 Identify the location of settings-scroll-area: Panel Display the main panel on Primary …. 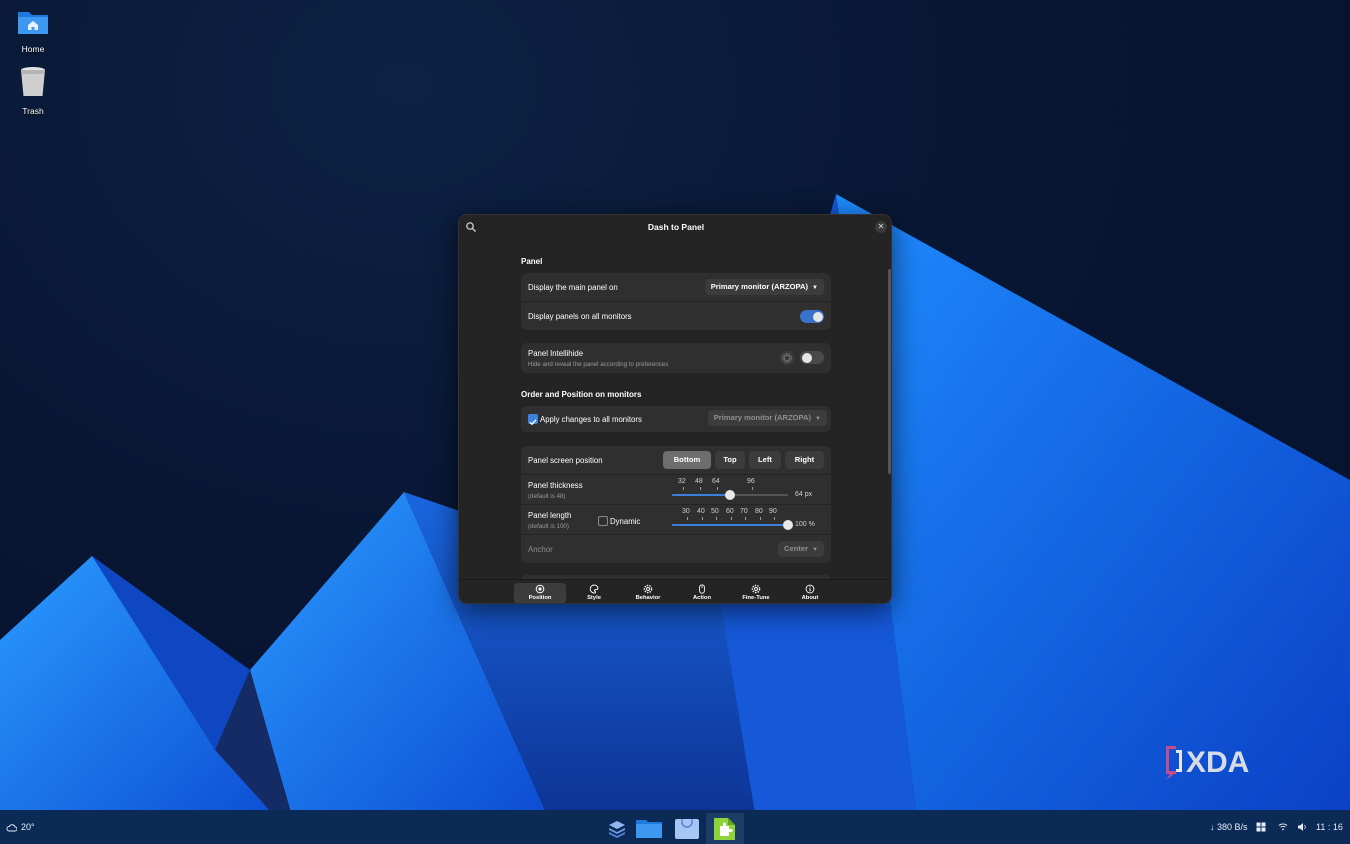
(675, 409).